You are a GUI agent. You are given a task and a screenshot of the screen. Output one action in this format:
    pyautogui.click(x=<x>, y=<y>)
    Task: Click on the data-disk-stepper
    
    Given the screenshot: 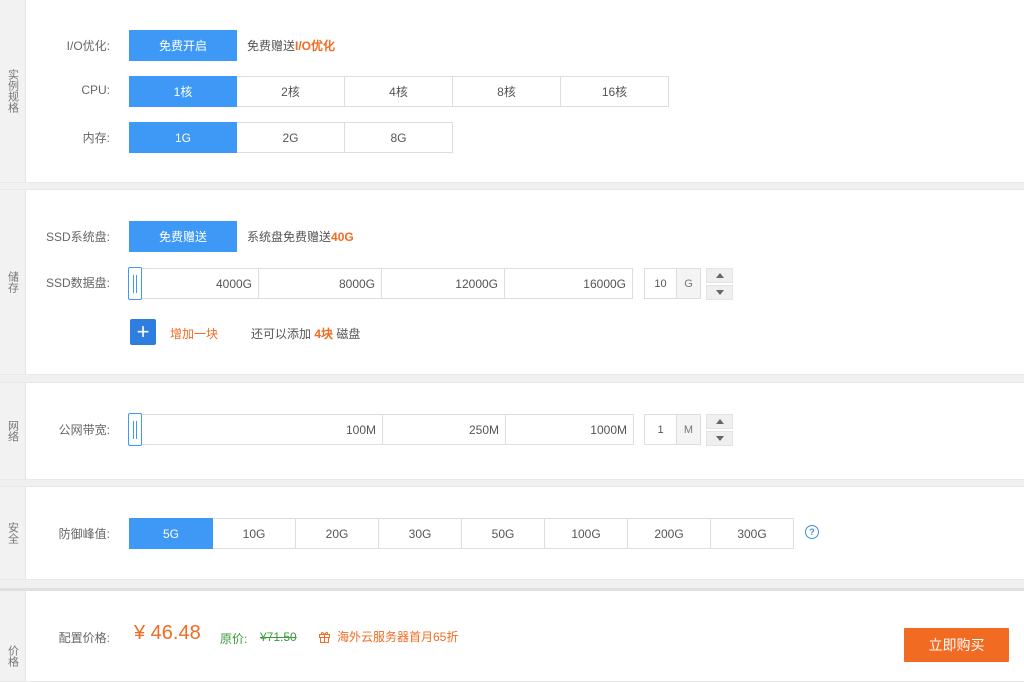 What is the action you would take?
    pyautogui.click(x=719, y=285)
    